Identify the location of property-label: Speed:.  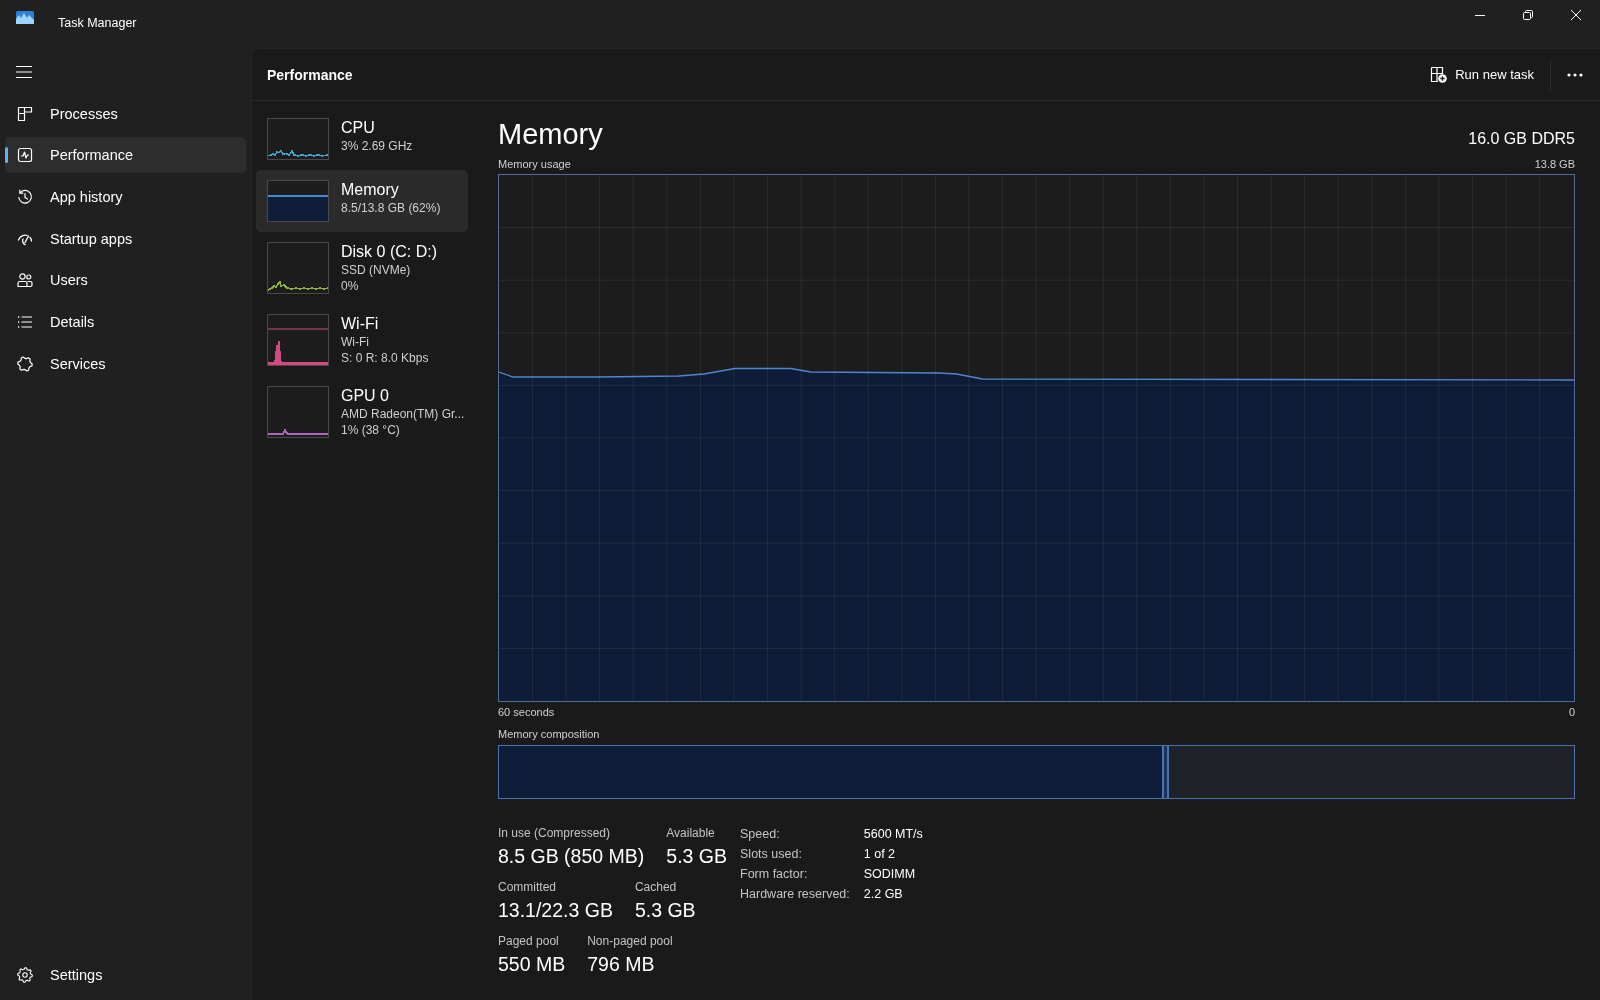
(760, 834).